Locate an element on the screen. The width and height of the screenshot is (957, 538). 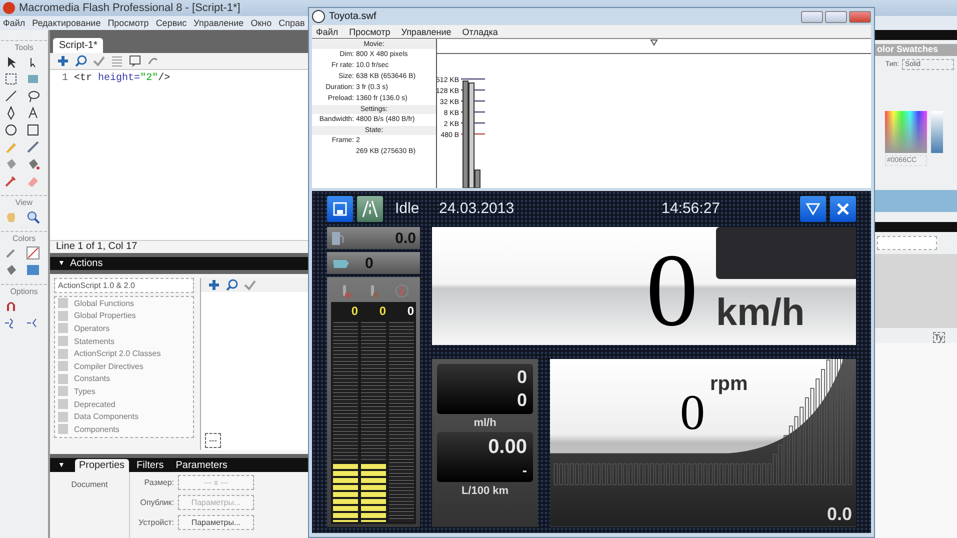
maximize-button is located at coordinates (836, 16).